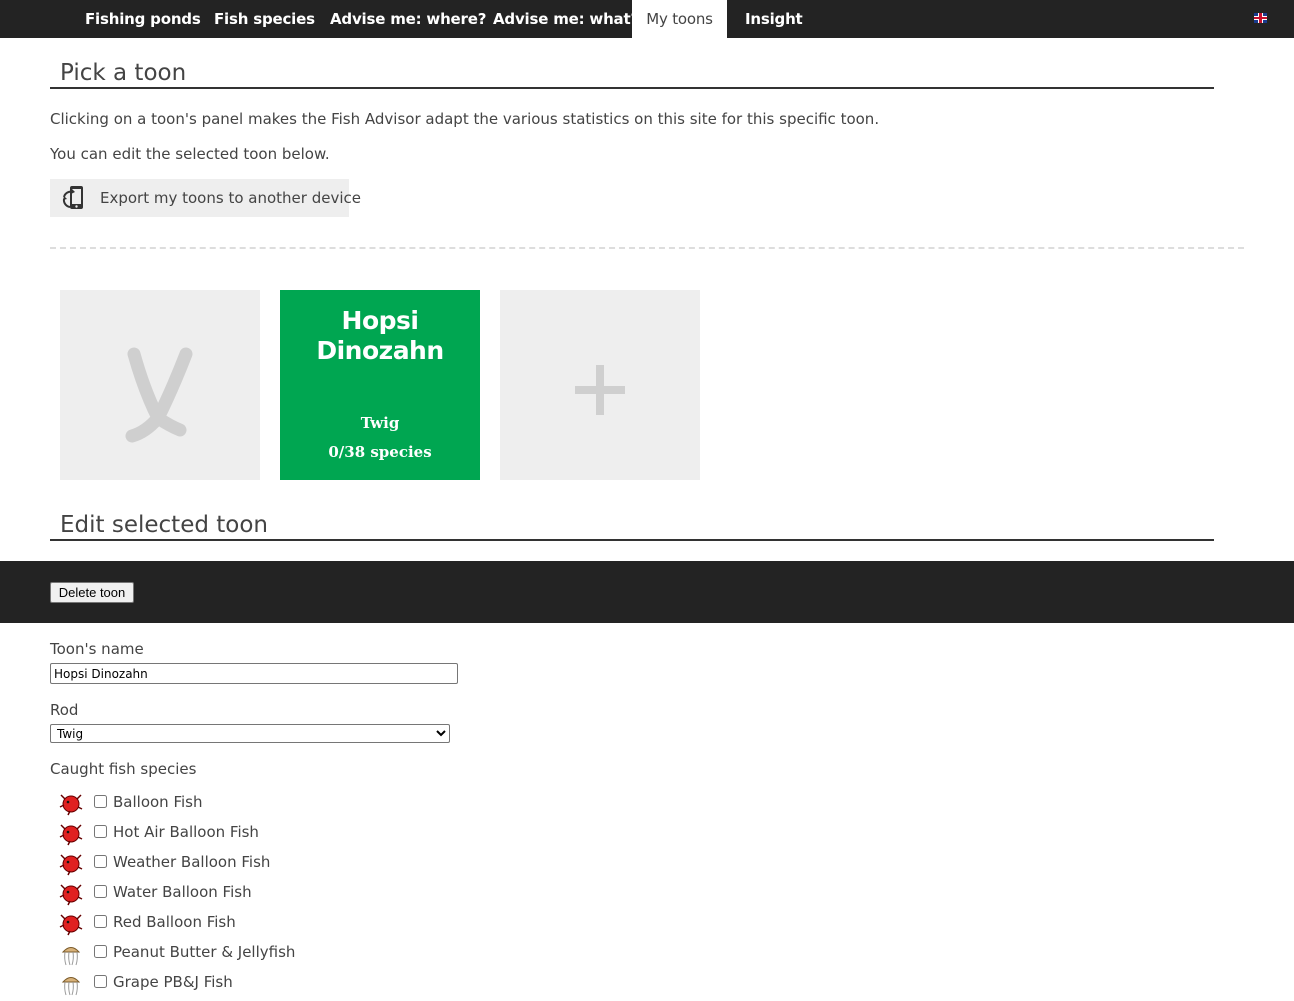 The width and height of the screenshot is (1294, 1001). Describe the element at coordinates (258, 896) in the screenshot. I see `list-item: Water Balloon Fish` at that location.